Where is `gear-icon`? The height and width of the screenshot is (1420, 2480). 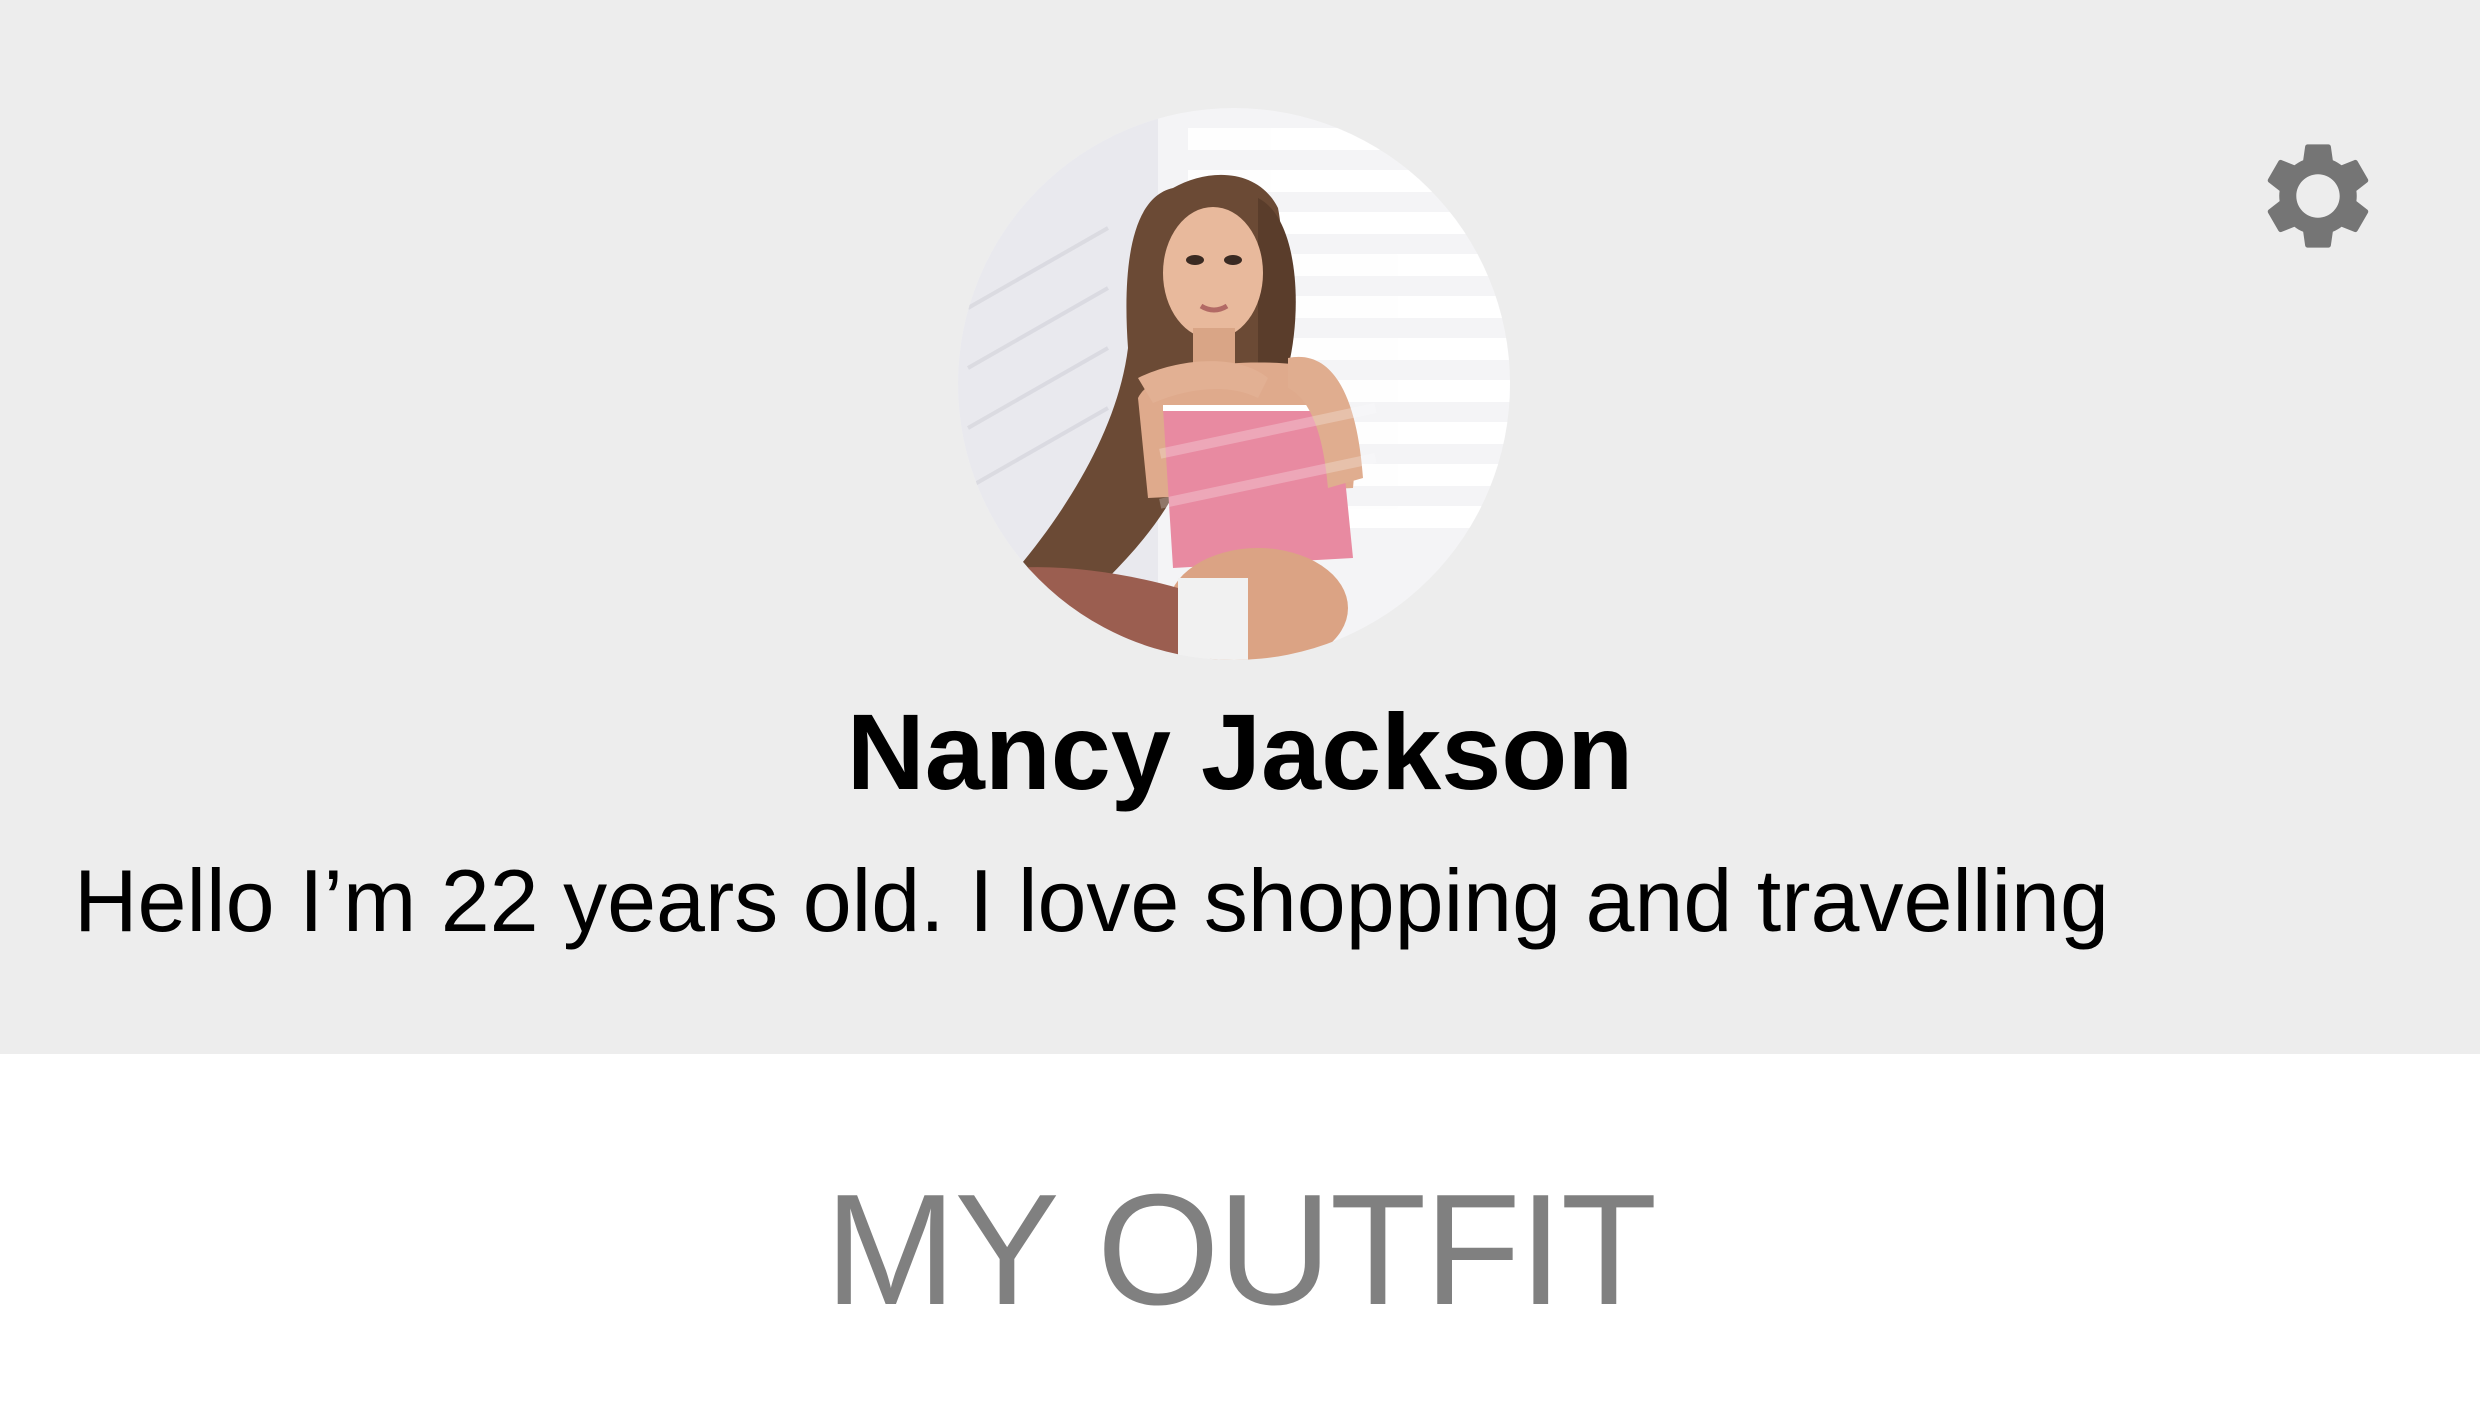 gear-icon is located at coordinates (2318, 196).